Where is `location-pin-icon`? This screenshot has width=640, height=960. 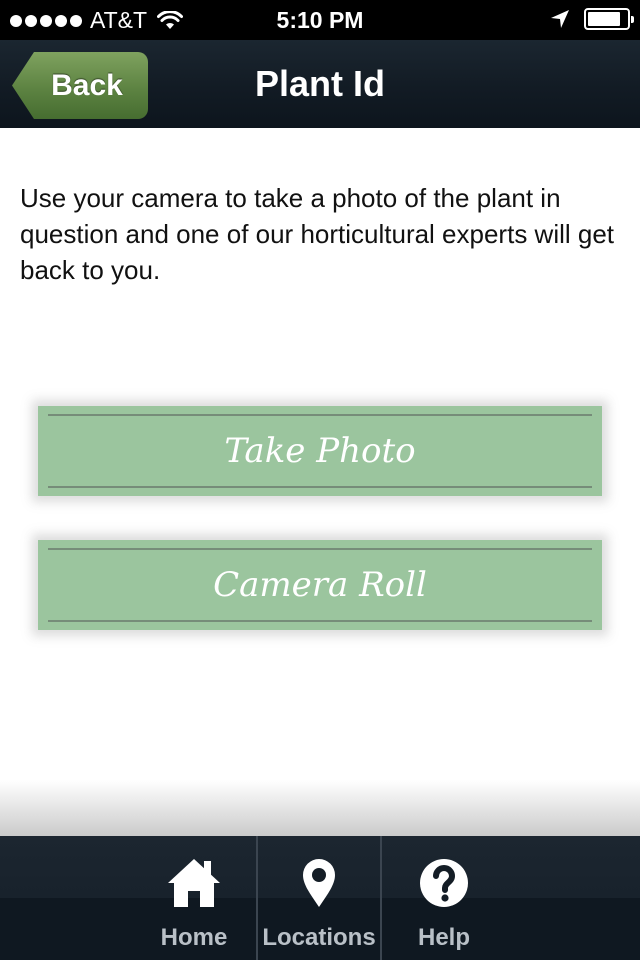 location-pin-icon is located at coordinates (319, 883).